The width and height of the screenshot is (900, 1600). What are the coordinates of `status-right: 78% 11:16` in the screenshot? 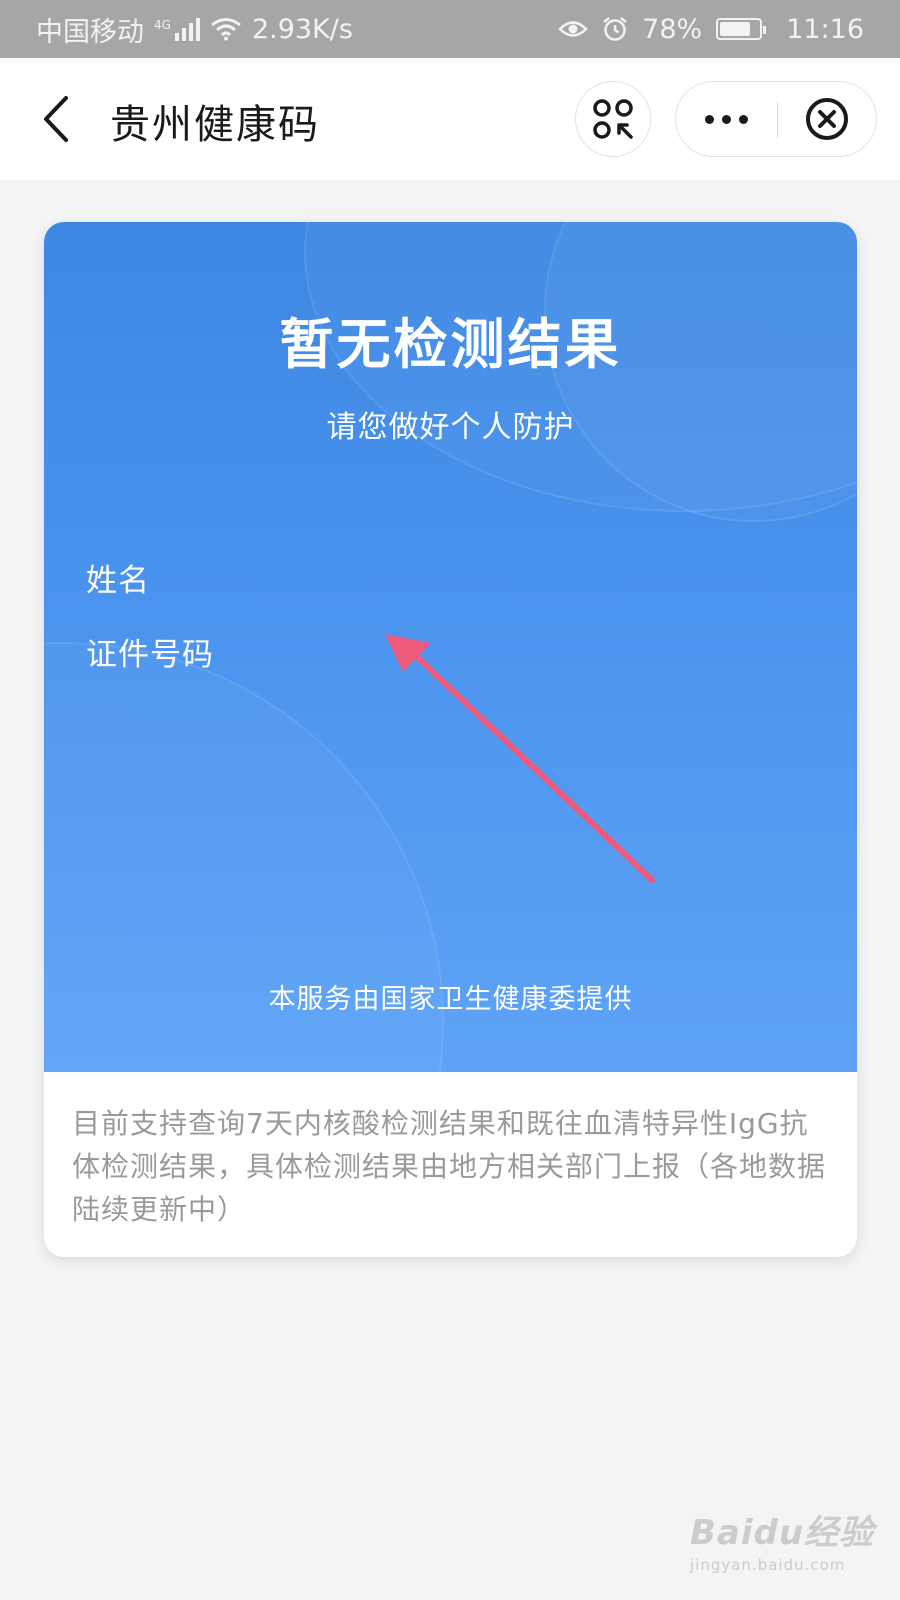 It's located at (711, 29).